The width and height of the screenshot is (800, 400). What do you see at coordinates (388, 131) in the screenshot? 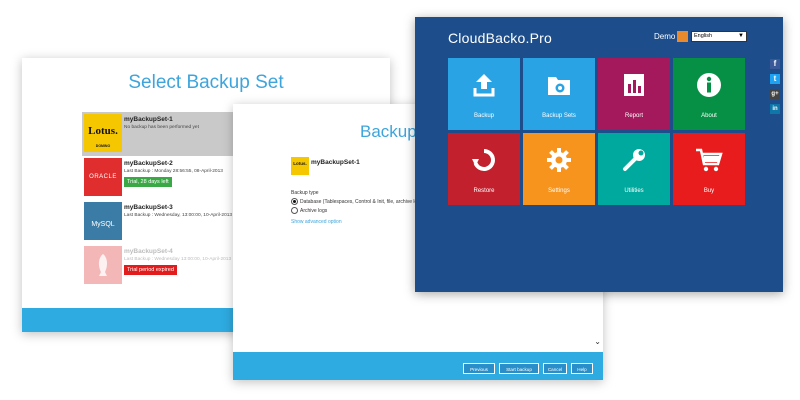
I see `backup-title: Backup` at bounding box center [388, 131].